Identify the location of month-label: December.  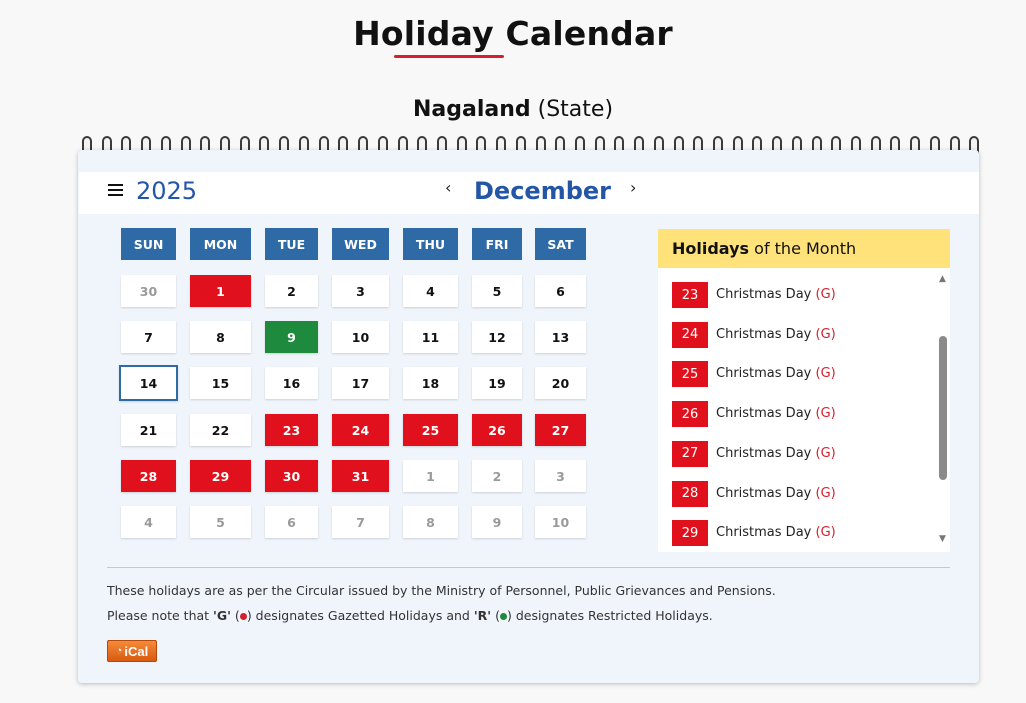
(543, 191).